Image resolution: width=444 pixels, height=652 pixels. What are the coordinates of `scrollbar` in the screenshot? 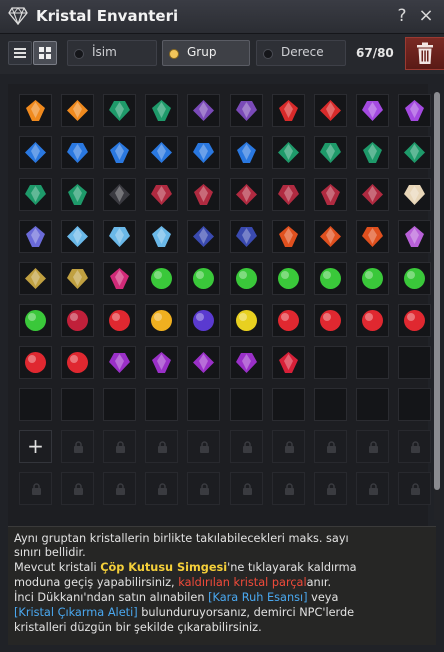 It's located at (437, 306).